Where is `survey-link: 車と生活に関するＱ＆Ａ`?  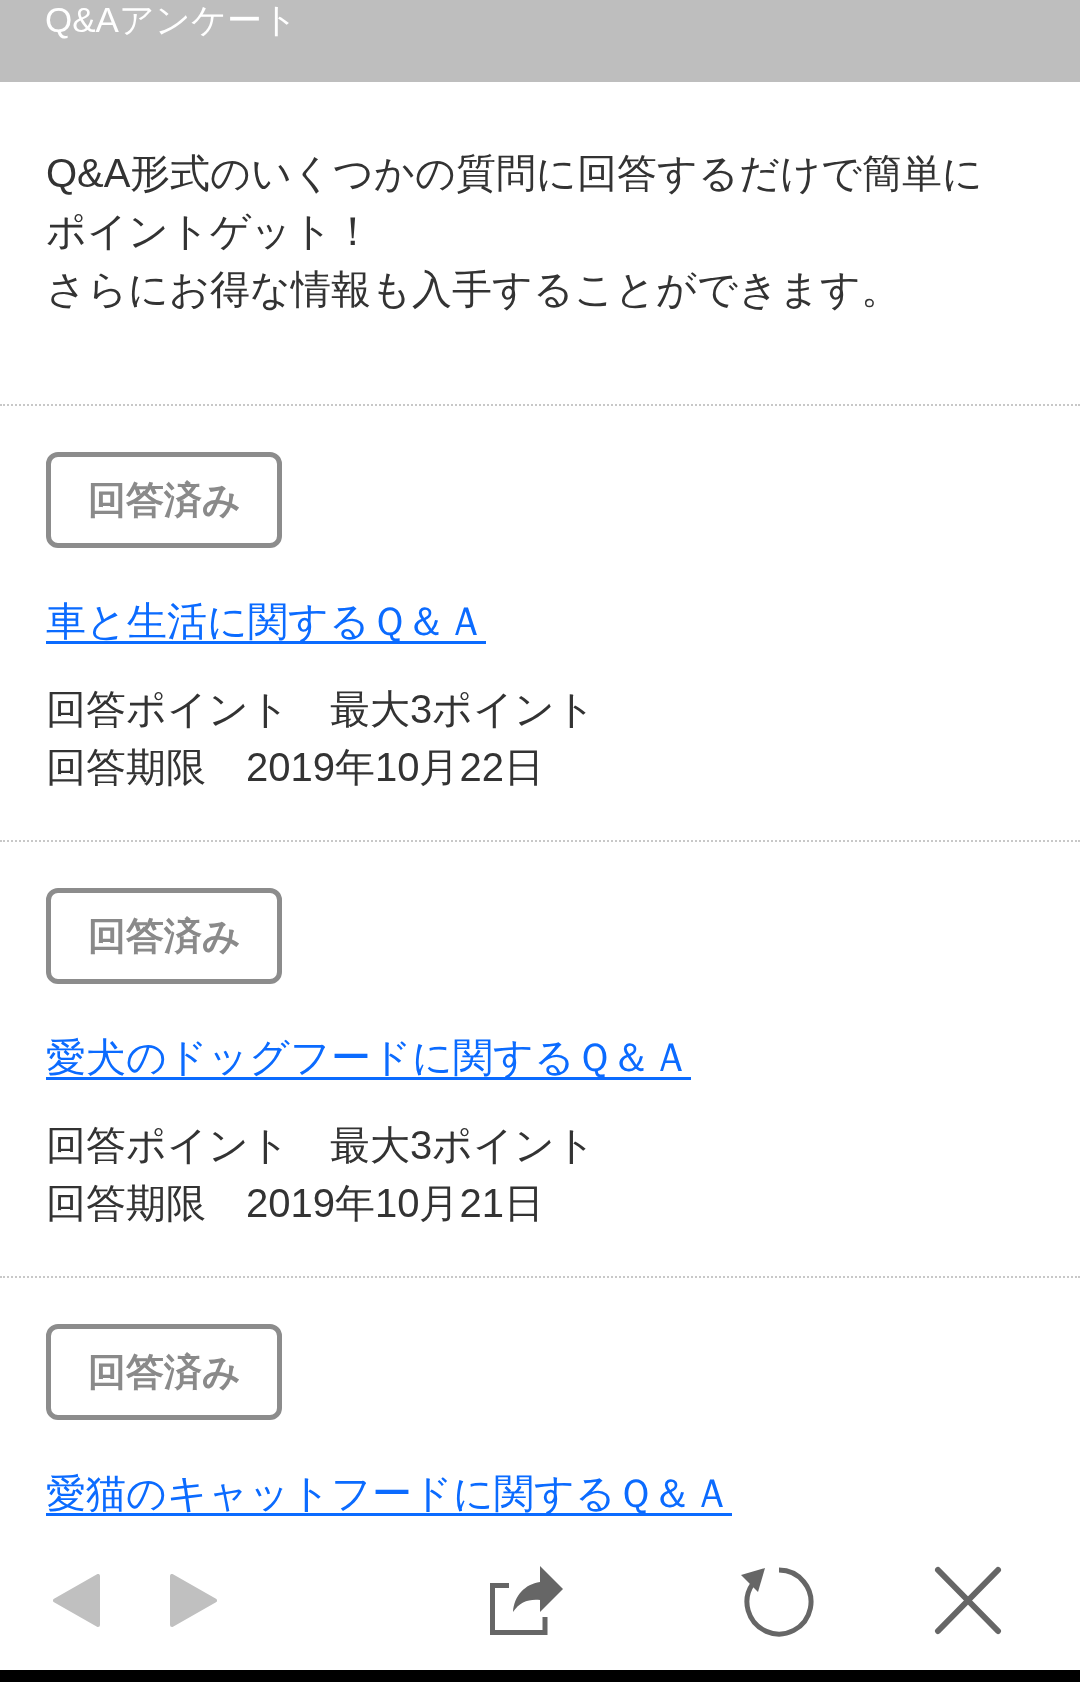 survey-link: 車と生活に関するＱ＆Ａ is located at coordinates (266, 621).